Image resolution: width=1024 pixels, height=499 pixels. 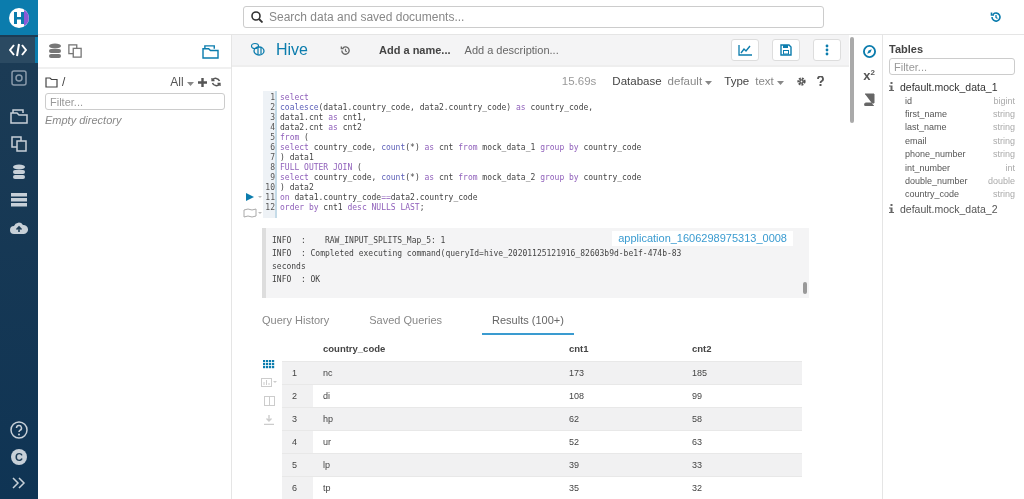 I want to click on table-cell: 39, so click(x=620, y=465).